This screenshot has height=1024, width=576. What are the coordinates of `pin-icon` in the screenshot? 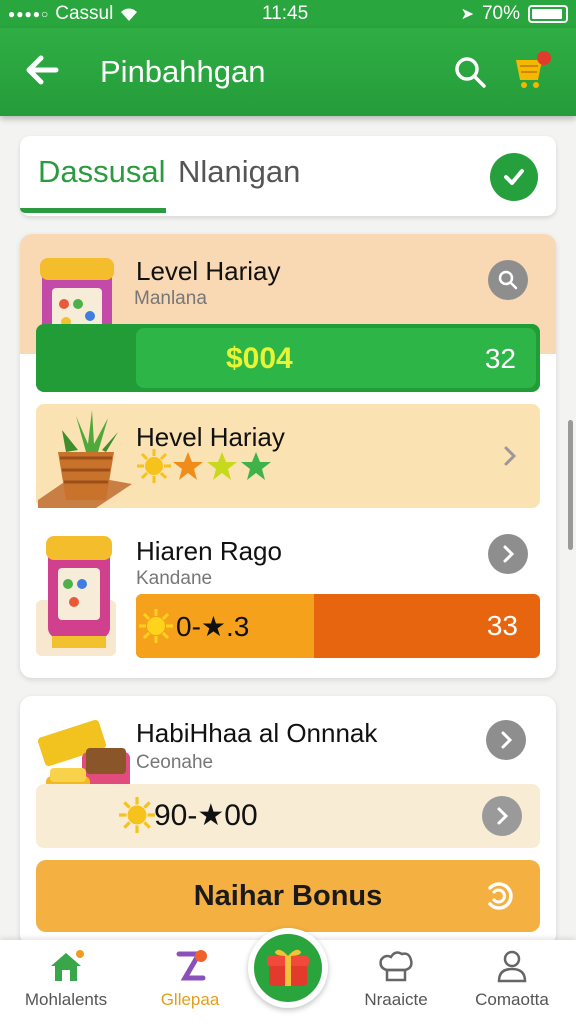 It's located at (191, 965).